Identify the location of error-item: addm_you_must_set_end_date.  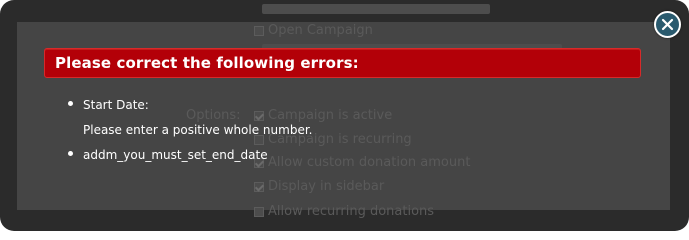
(189, 155).